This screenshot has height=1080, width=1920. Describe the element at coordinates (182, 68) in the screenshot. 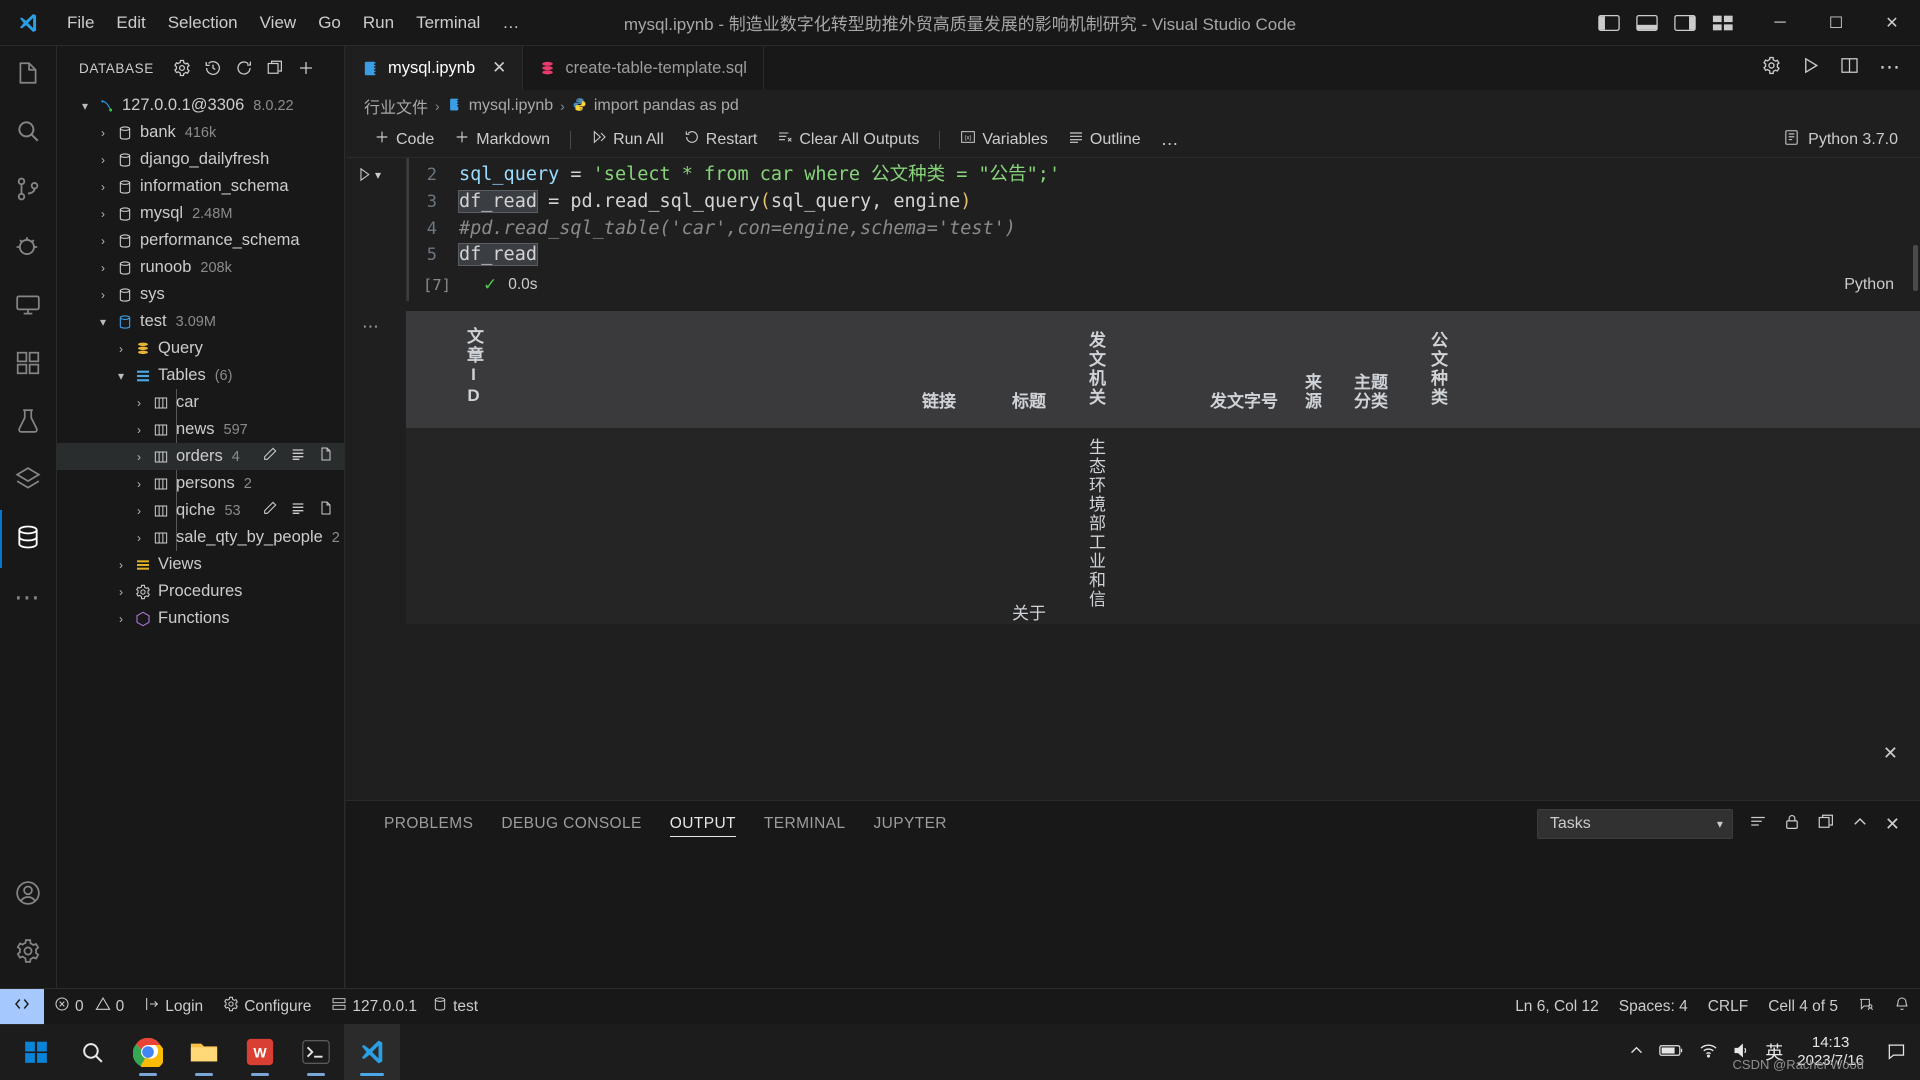

I see `sidebar-gear-icon` at that location.